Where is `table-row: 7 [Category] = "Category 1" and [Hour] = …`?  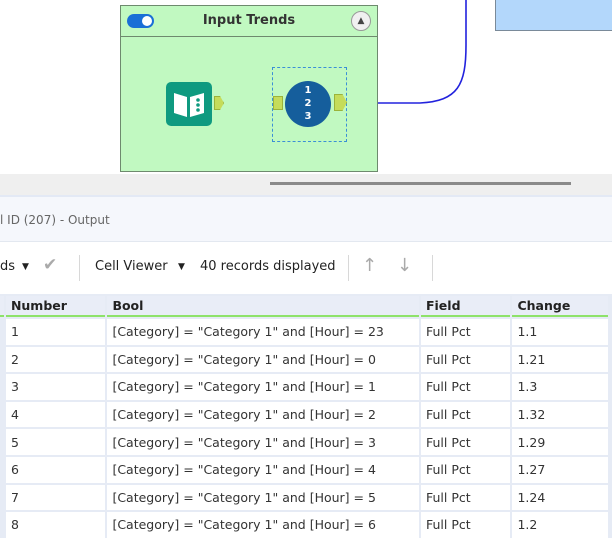 table-row: 7 [Category] = "Category 1" and [Hour] = … is located at coordinates (304, 497).